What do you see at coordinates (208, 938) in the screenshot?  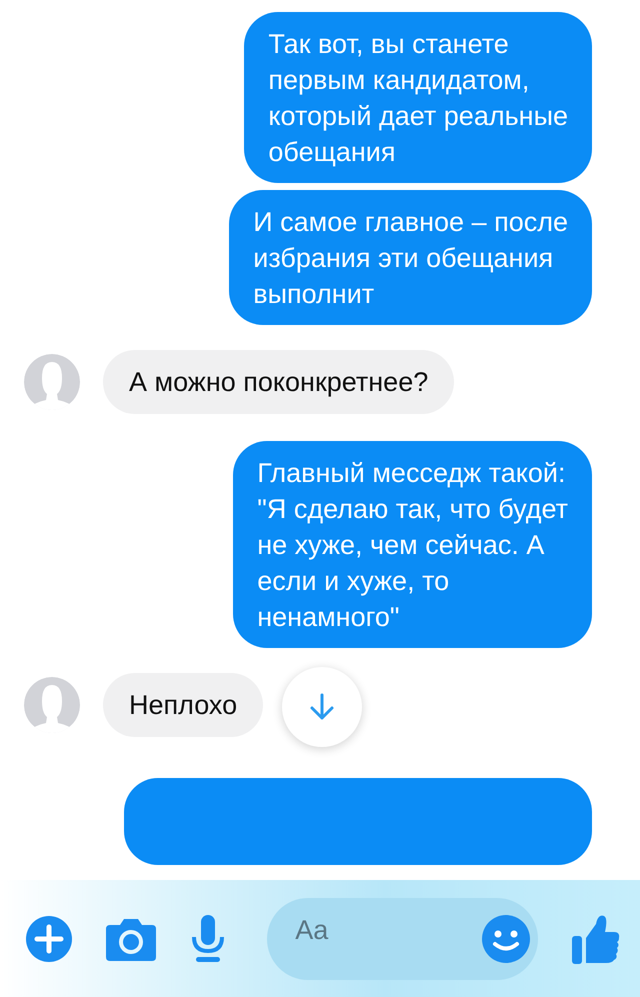 I see `microphone-icon` at bounding box center [208, 938].